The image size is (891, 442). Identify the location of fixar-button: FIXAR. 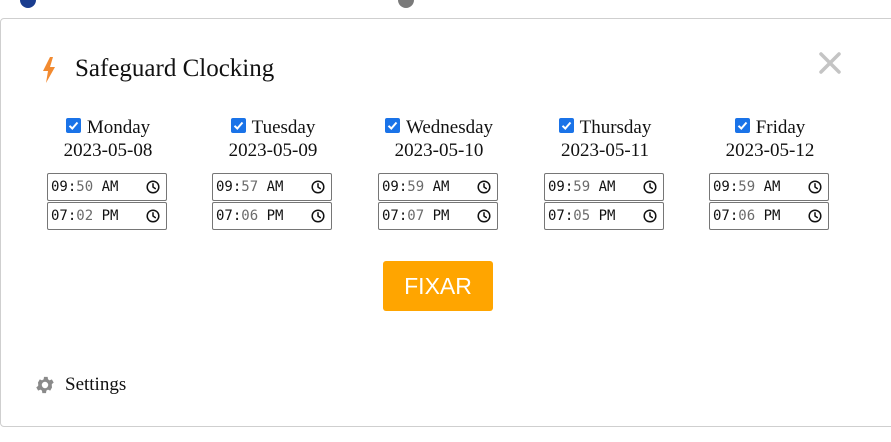
(438, 286).